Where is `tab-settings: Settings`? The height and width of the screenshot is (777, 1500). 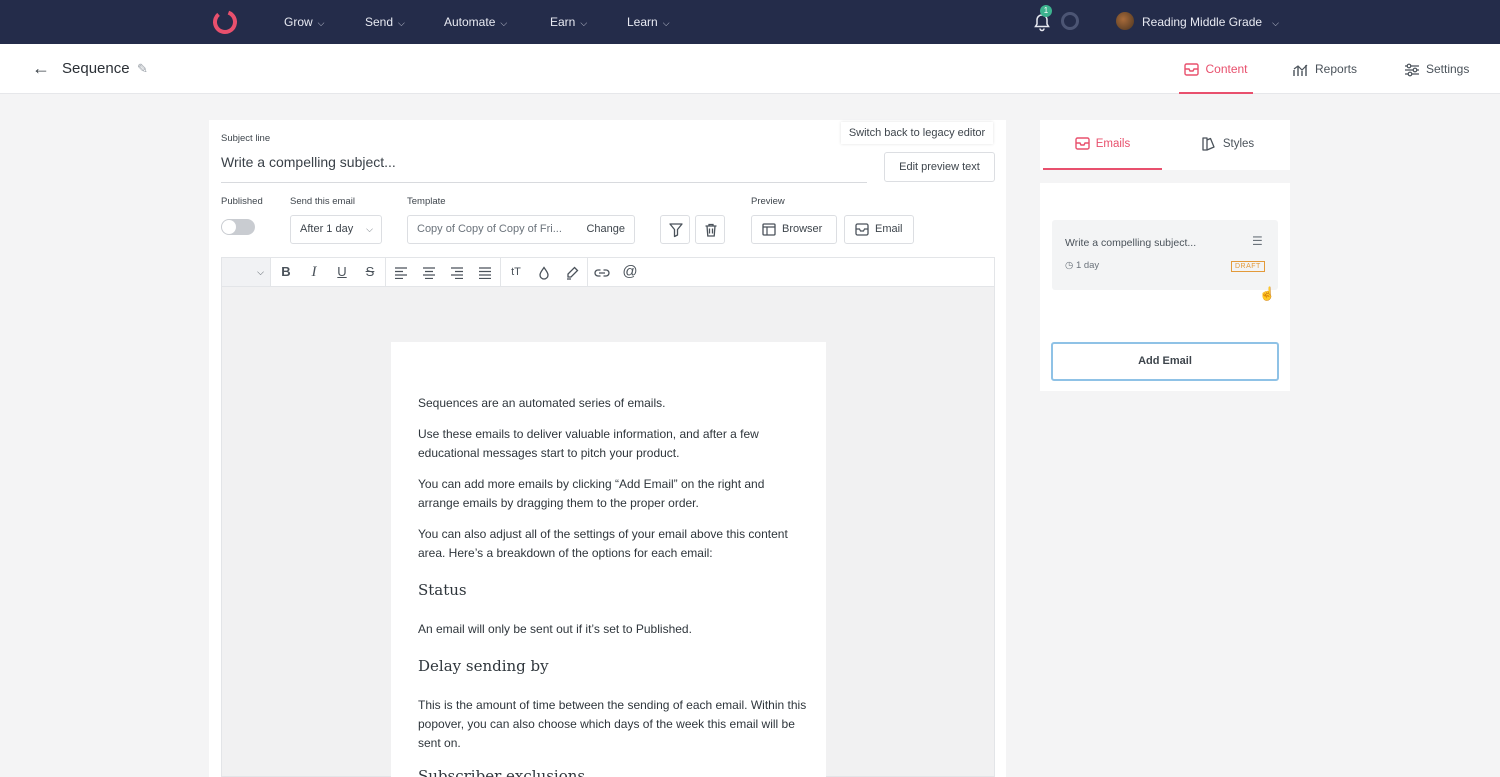
tab-settings: Settings is located at coordinates (1436, 69).